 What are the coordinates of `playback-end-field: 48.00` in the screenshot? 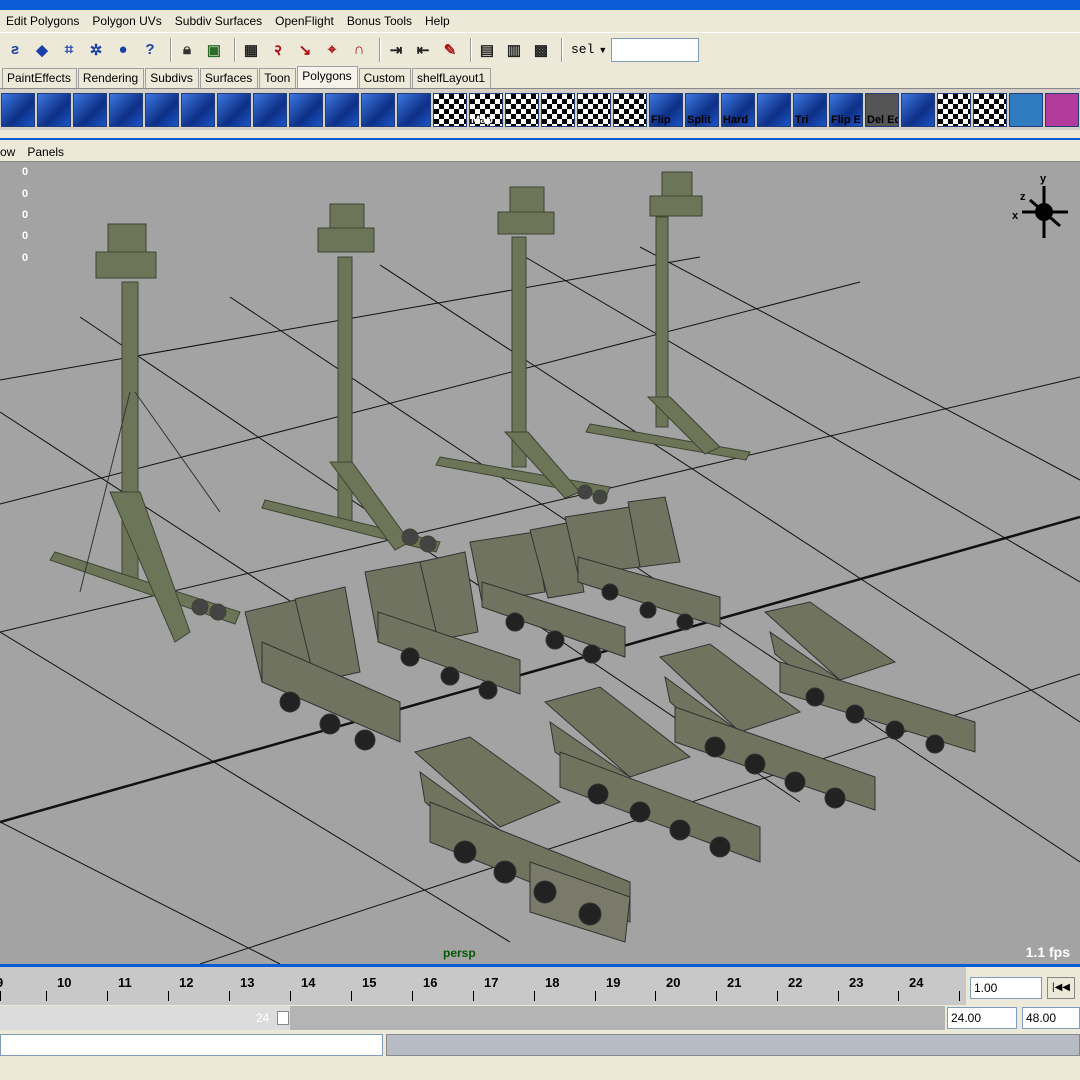 It's located at (1051, 1018).